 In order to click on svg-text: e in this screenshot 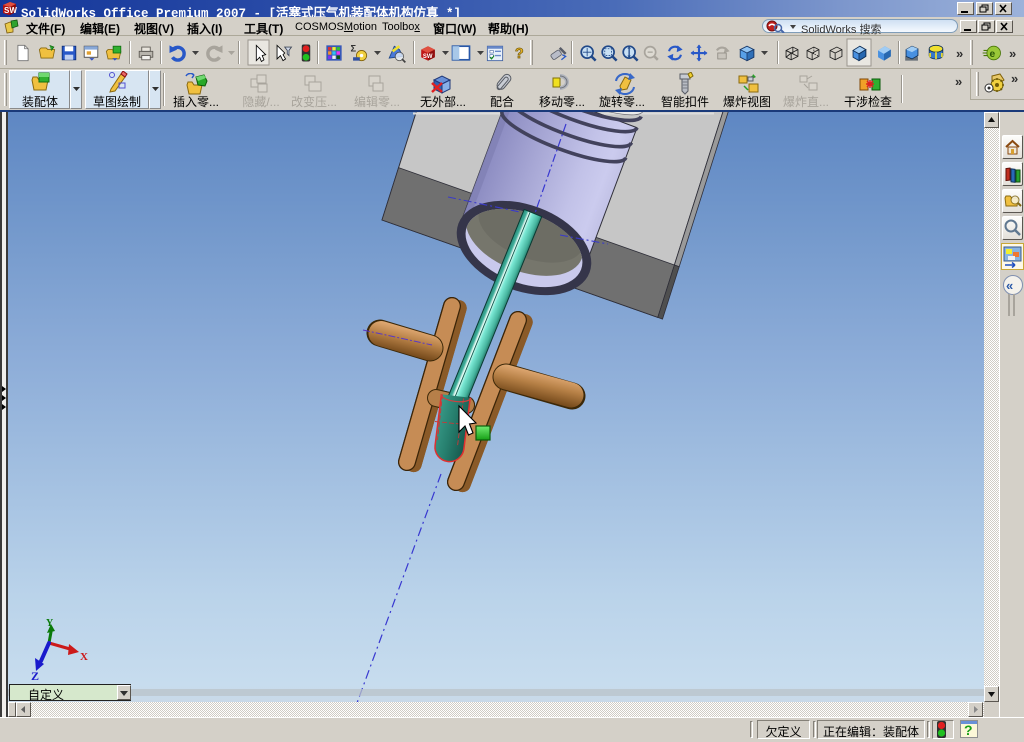, I will do `click(992, 54)`.